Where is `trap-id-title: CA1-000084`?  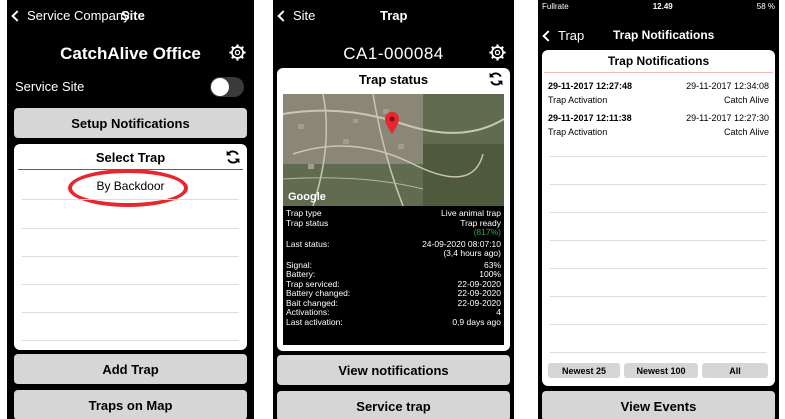 trap-id-title: CA1-000084 is located at coordinates (393, 53).